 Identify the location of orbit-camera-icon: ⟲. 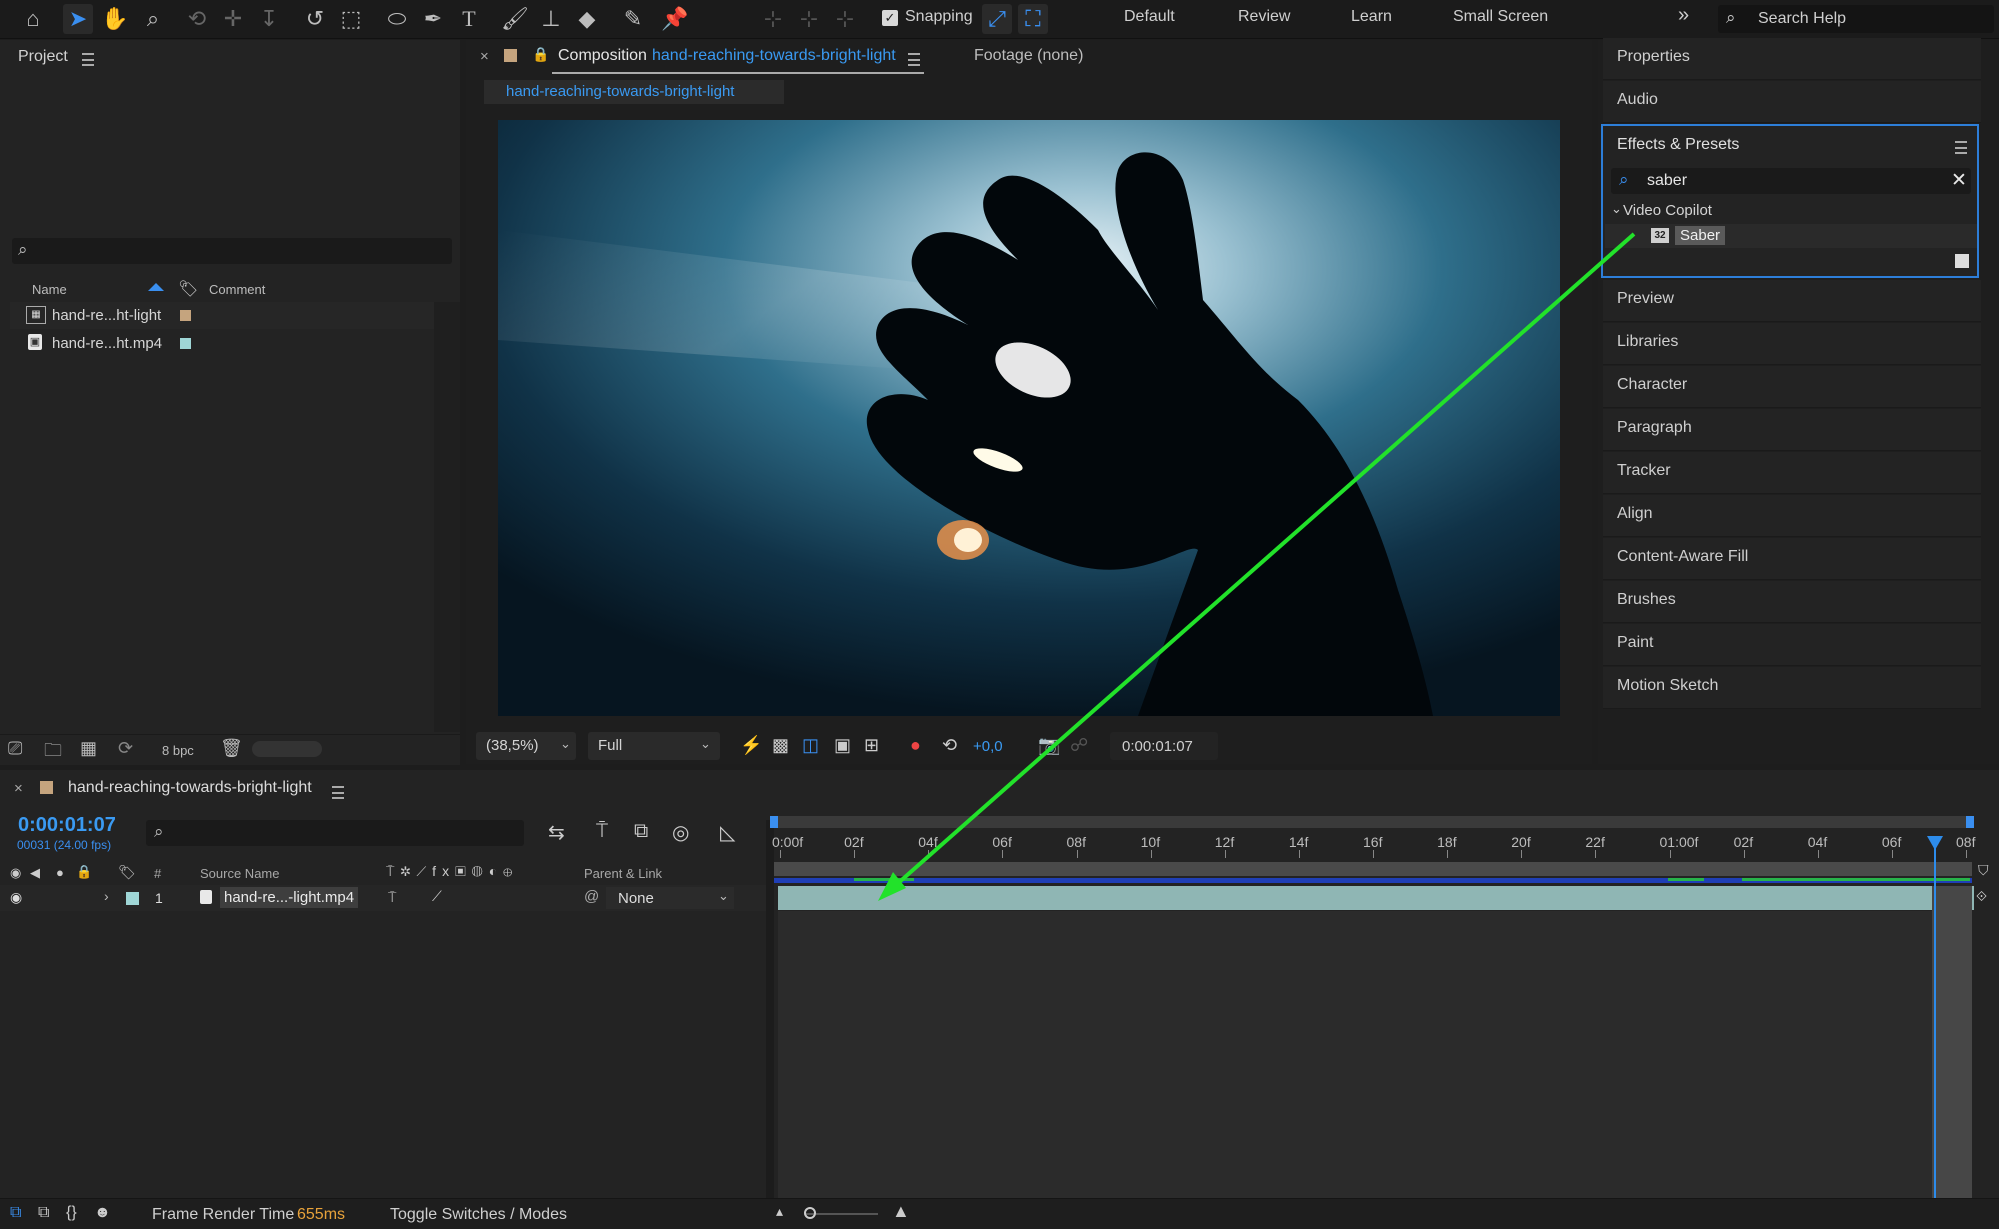
(197, 19).